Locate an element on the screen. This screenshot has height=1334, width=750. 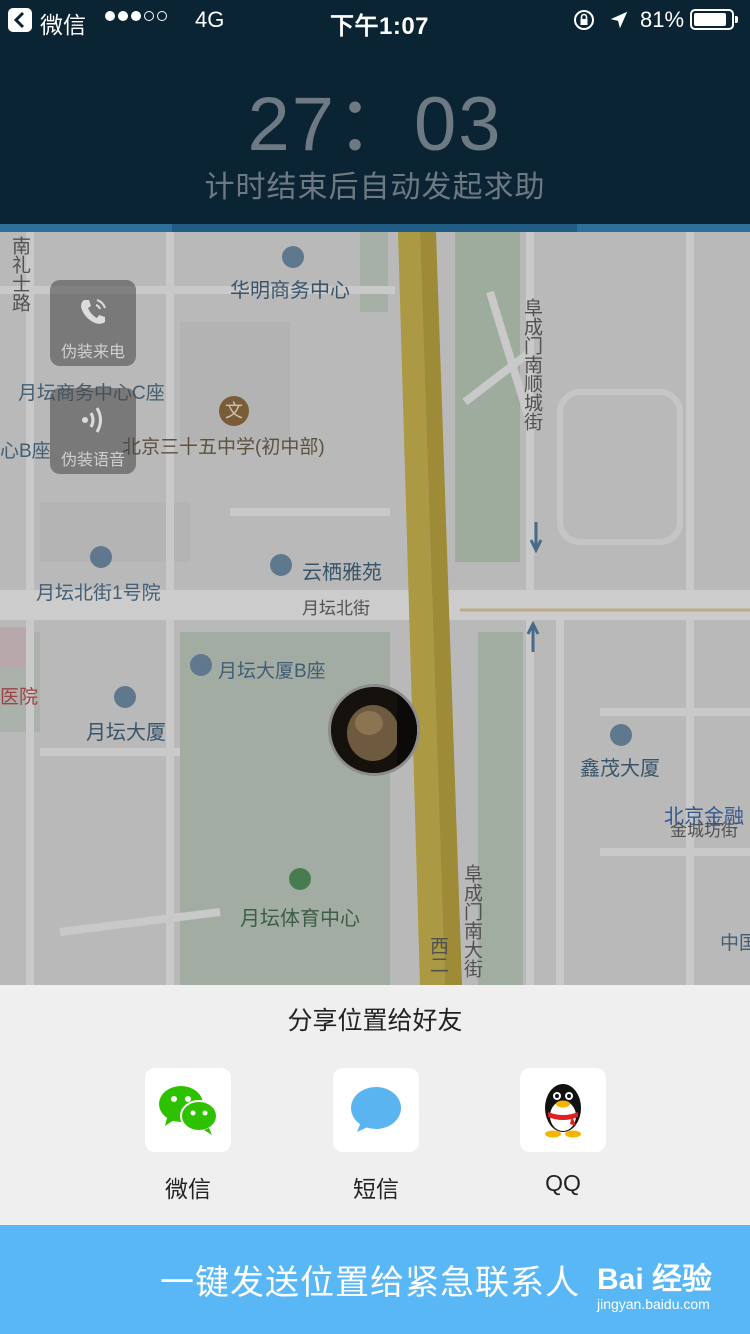
countdown-progress-bar is located at coordinates (375, 228).